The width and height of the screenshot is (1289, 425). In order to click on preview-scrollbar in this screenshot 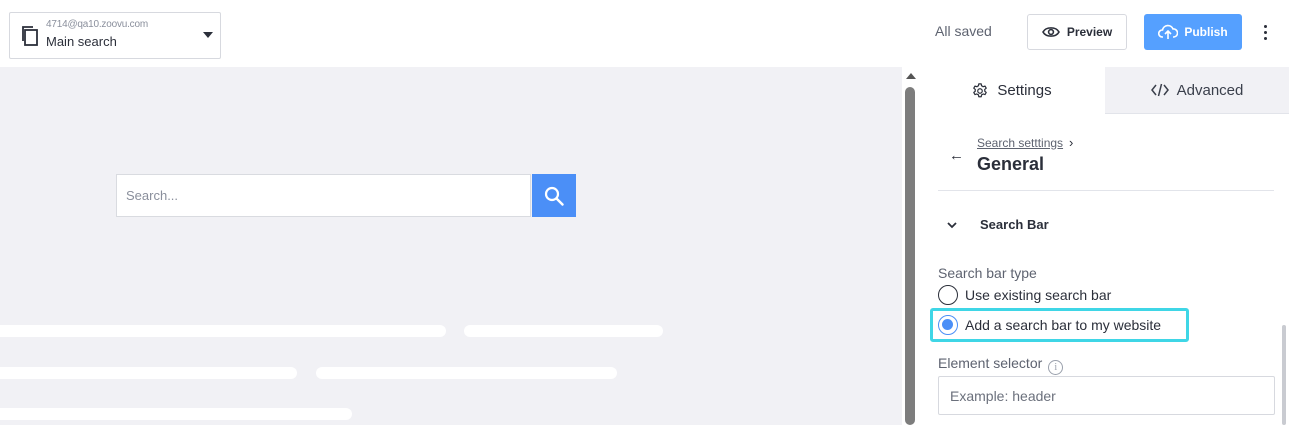, I will do `click(910, 246)`.